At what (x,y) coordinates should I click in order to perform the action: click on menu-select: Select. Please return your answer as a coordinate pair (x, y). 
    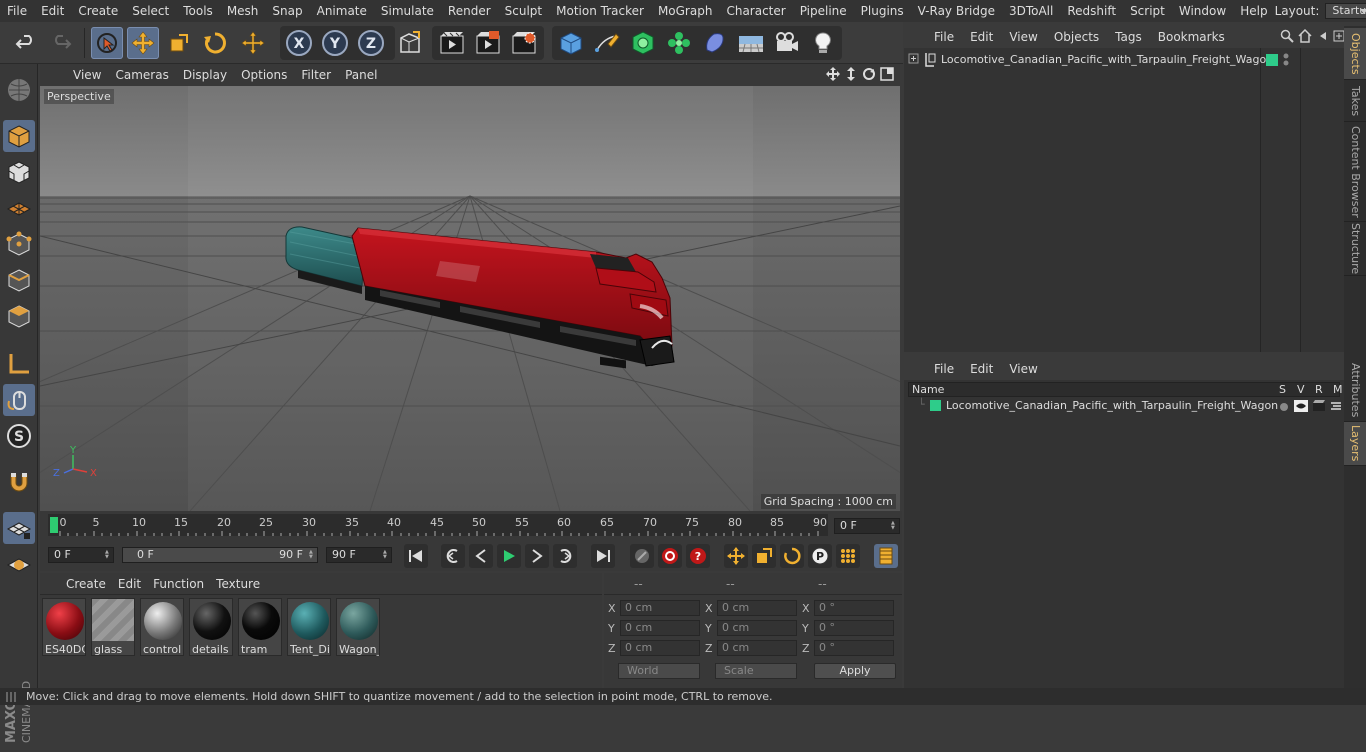
    Looking at the image, I should click on (150, 11).